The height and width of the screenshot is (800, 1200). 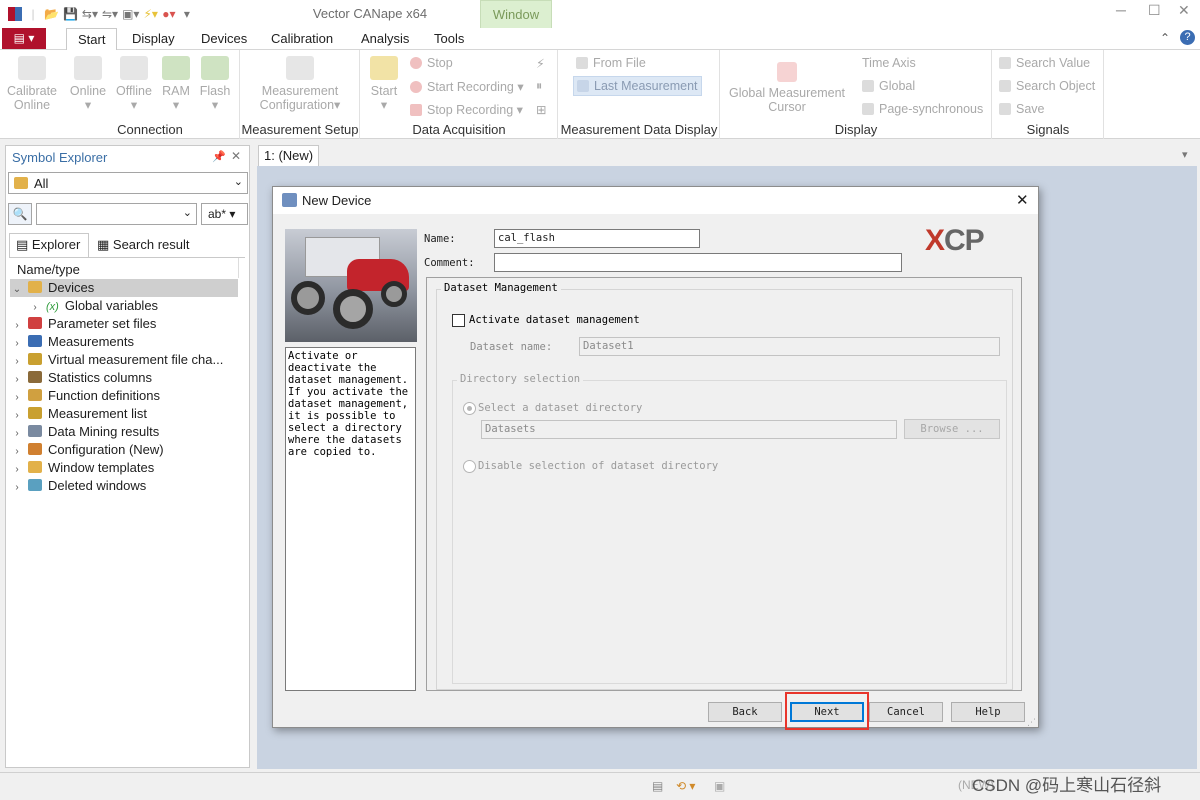 What do you see at coordinates (224, 214) in the screenshot?
I see `match-mode-button: ab* ▾` at bounding box center [224, 214].